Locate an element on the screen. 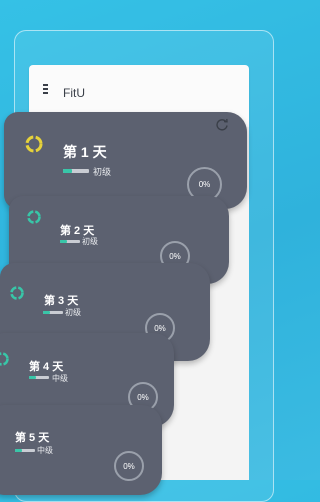  day-title: 第 4 天 is located at coordinates (46, 367).